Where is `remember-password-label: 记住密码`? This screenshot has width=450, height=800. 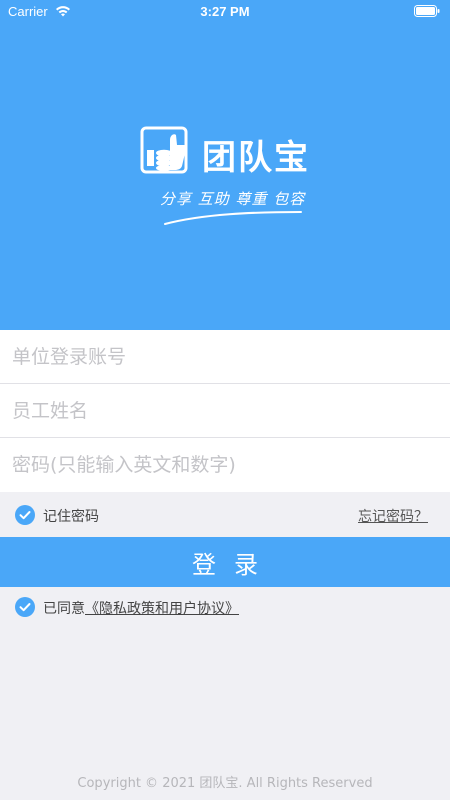 remember-password-label: 记住密码 is located at coordinates (71, 516).